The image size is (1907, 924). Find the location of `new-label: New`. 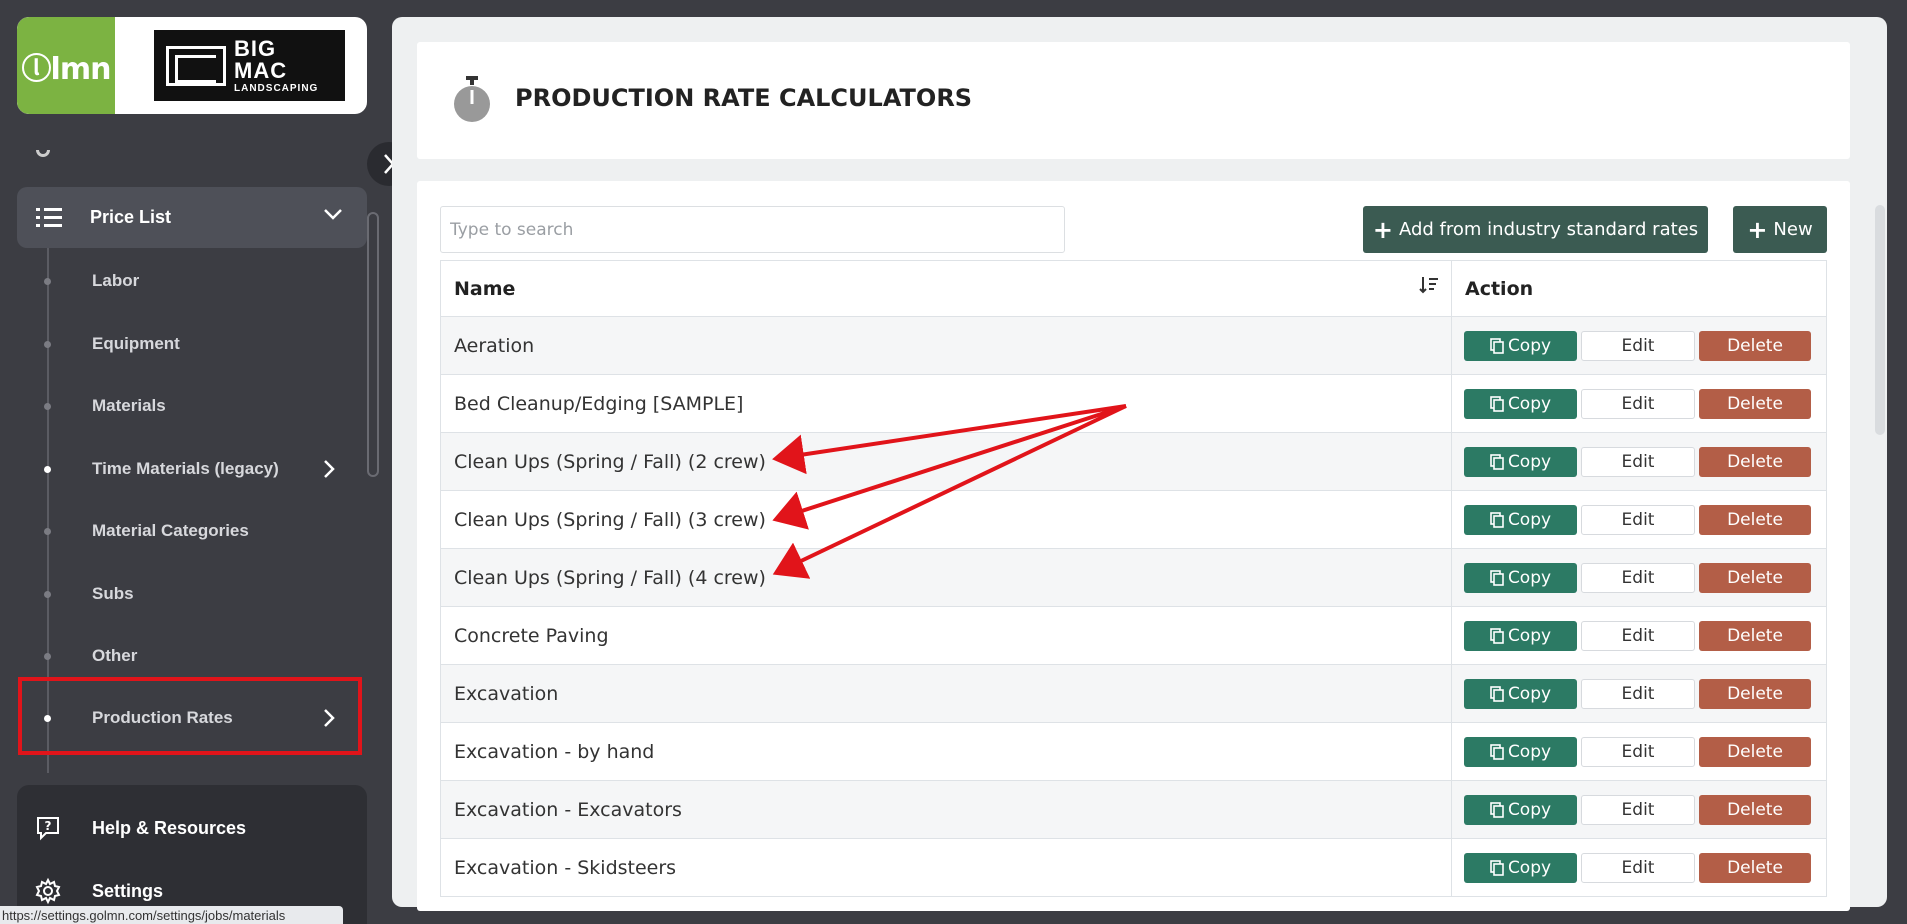

new-label: New is located at coordinates (1793, 229).